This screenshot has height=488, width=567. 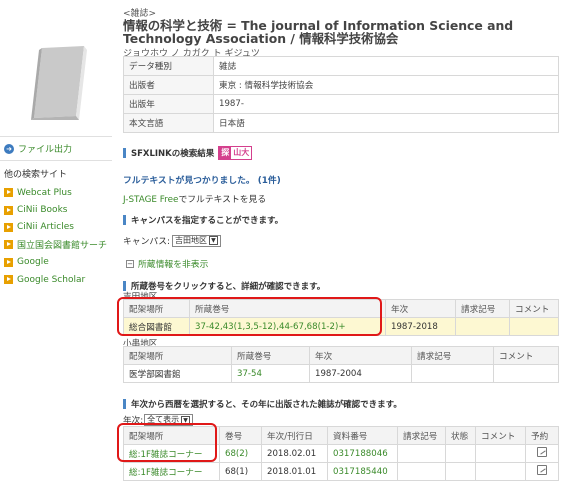 What do you see at coordinates (173, 263) in the screenshot?
I see `hide-holdings-label: 所蔵情報を非表示` at bounding box center [173, 263].